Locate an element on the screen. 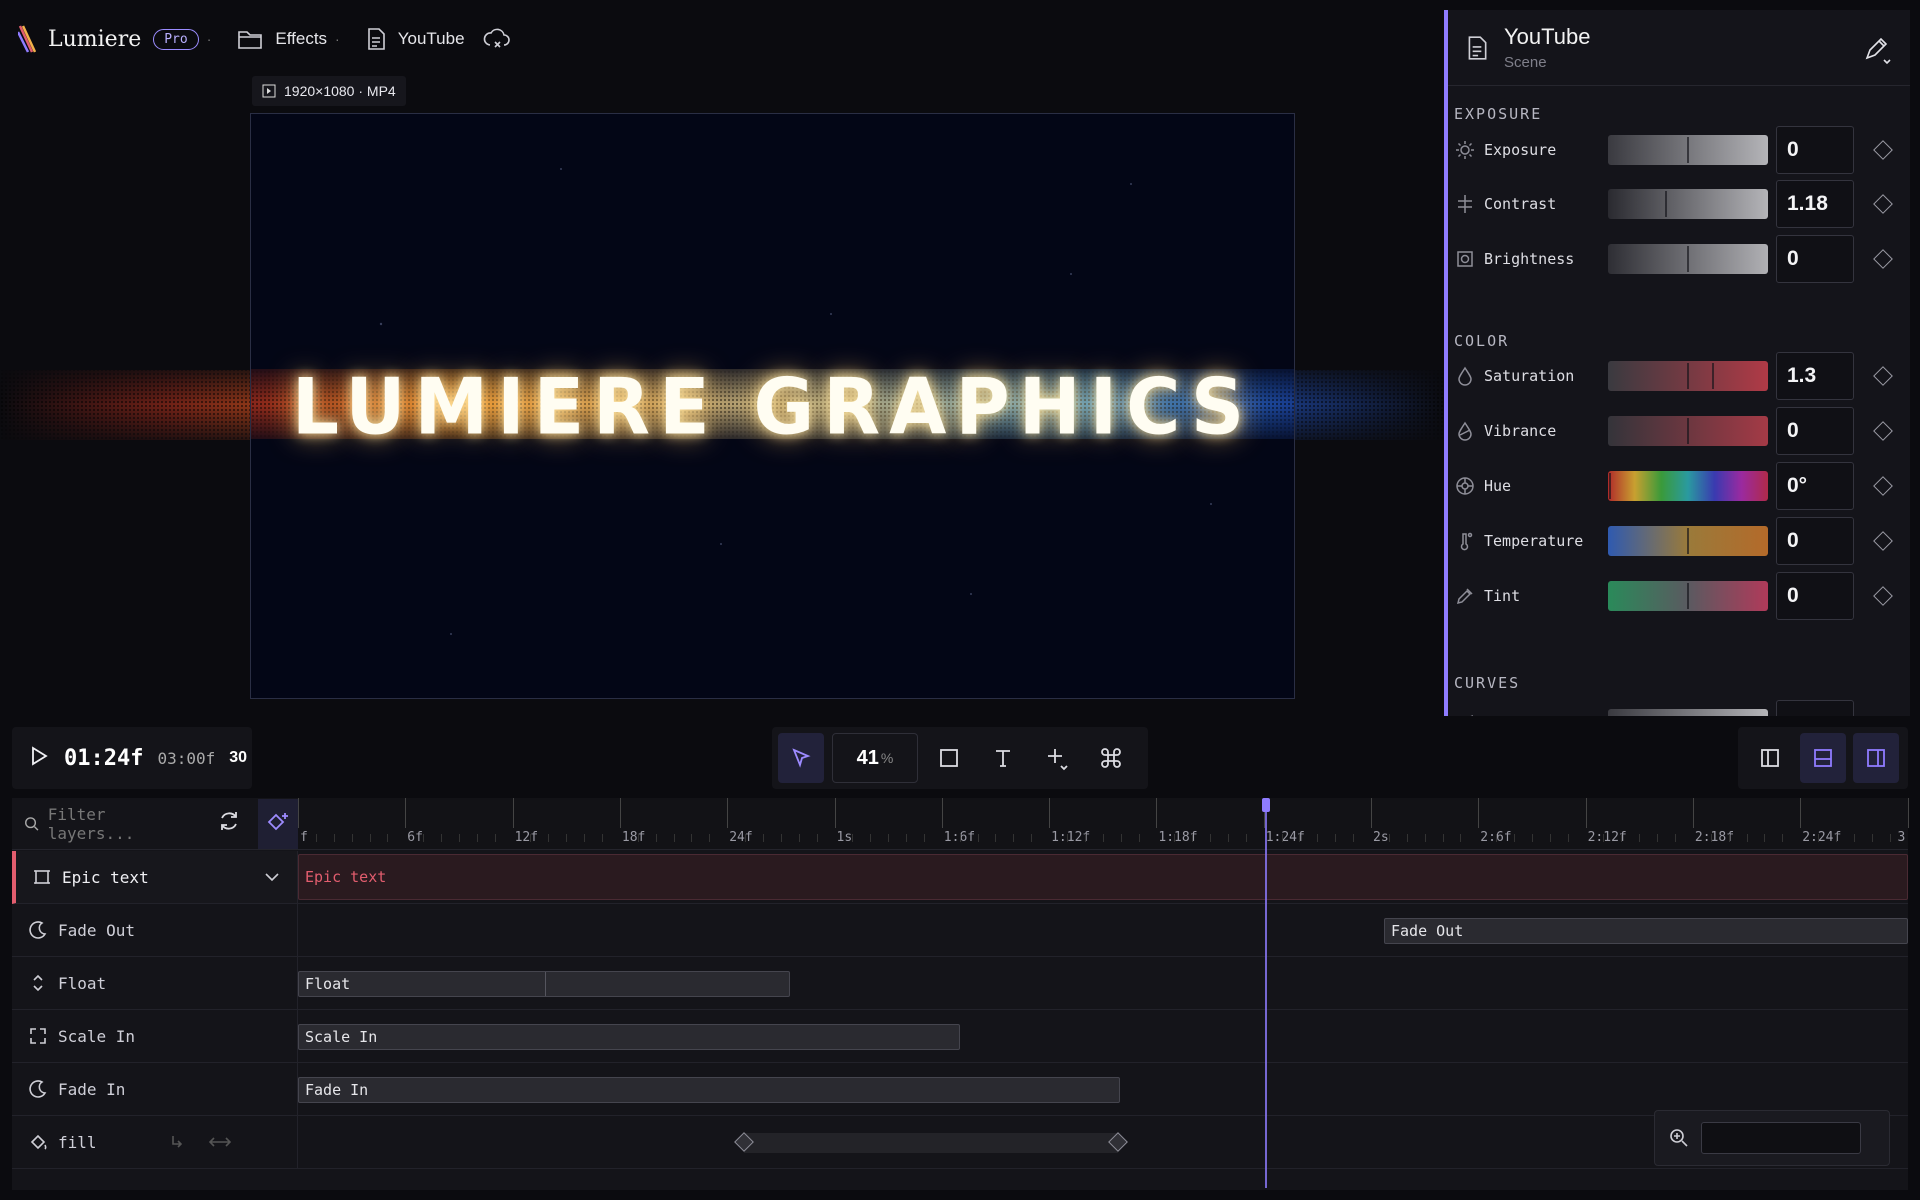 This screenshot has height=1200, width=1920. clip-float: Float is located at coordinates (544, 984).